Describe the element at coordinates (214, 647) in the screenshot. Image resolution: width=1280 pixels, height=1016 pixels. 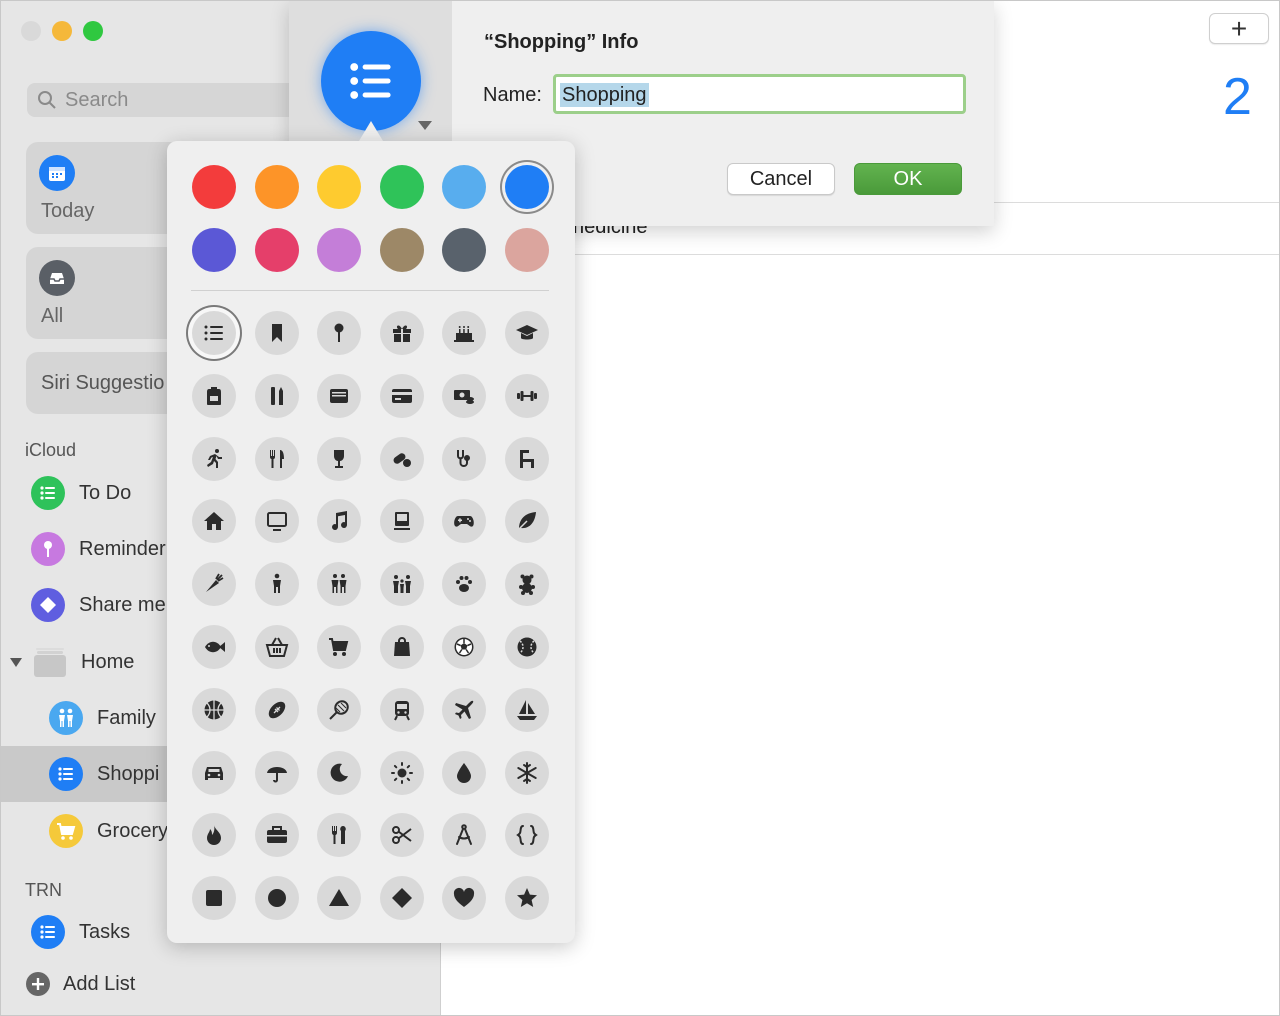
I see `symbol-fish-icon` at that location.